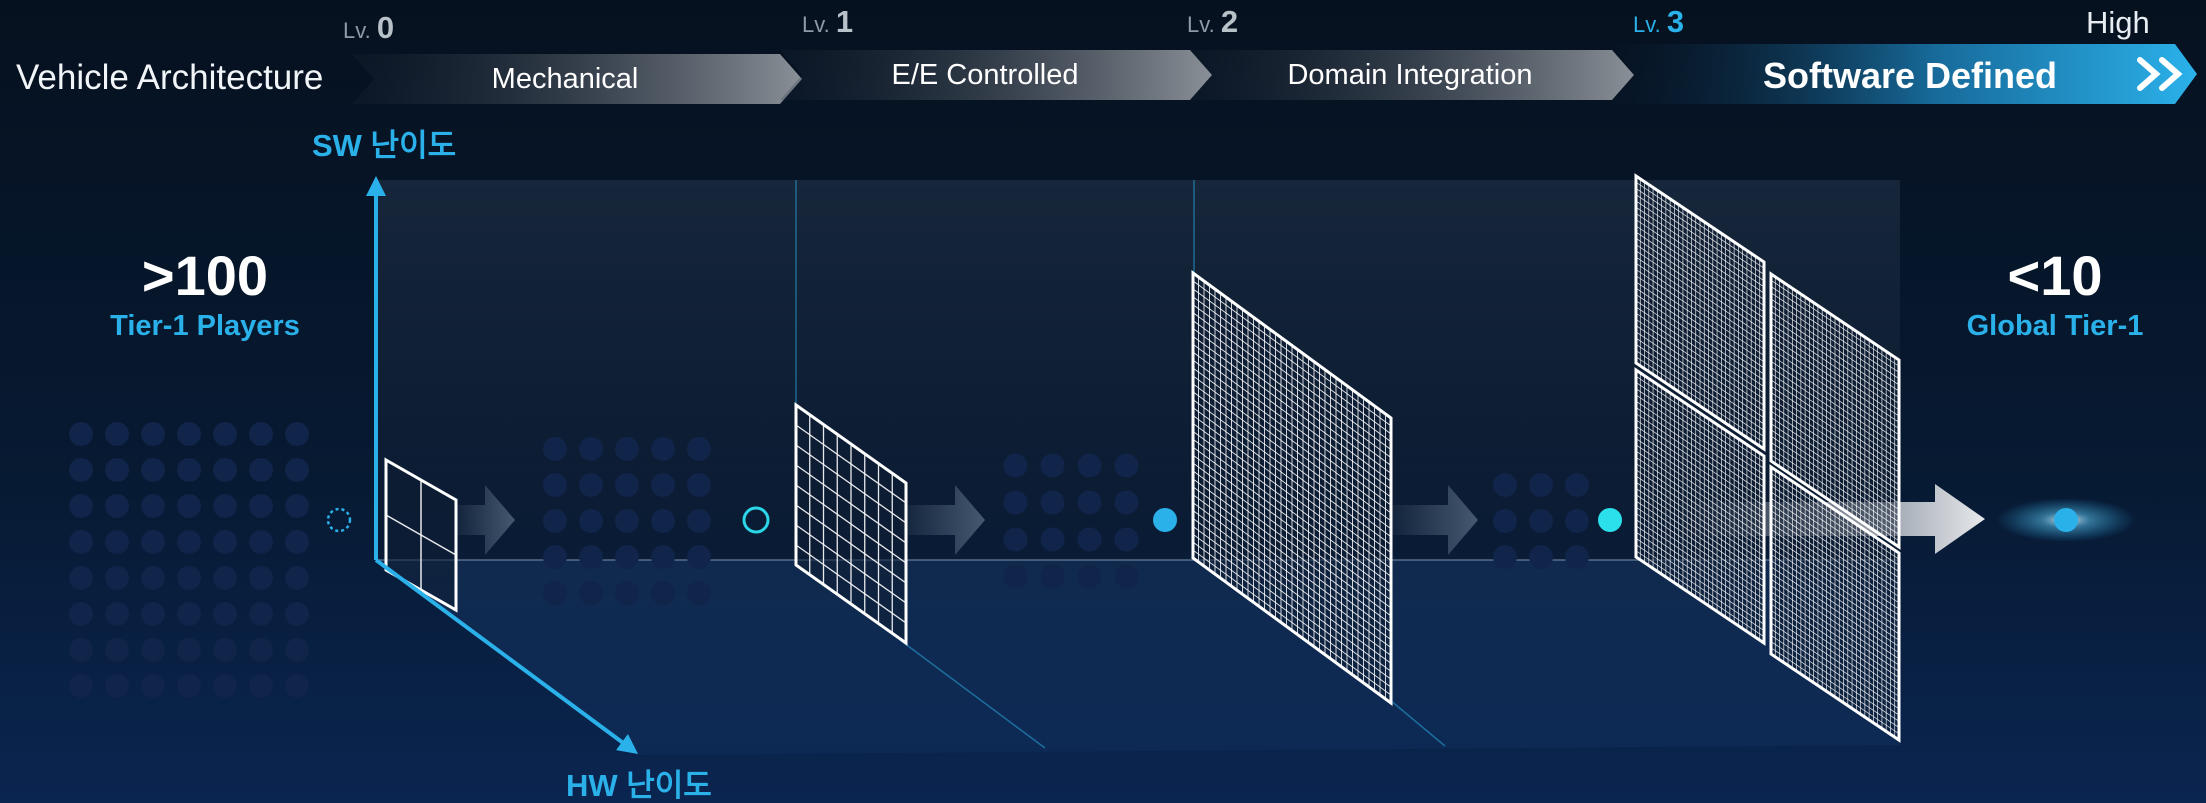  I want to click on level-2-marker, so click(1165, 520).